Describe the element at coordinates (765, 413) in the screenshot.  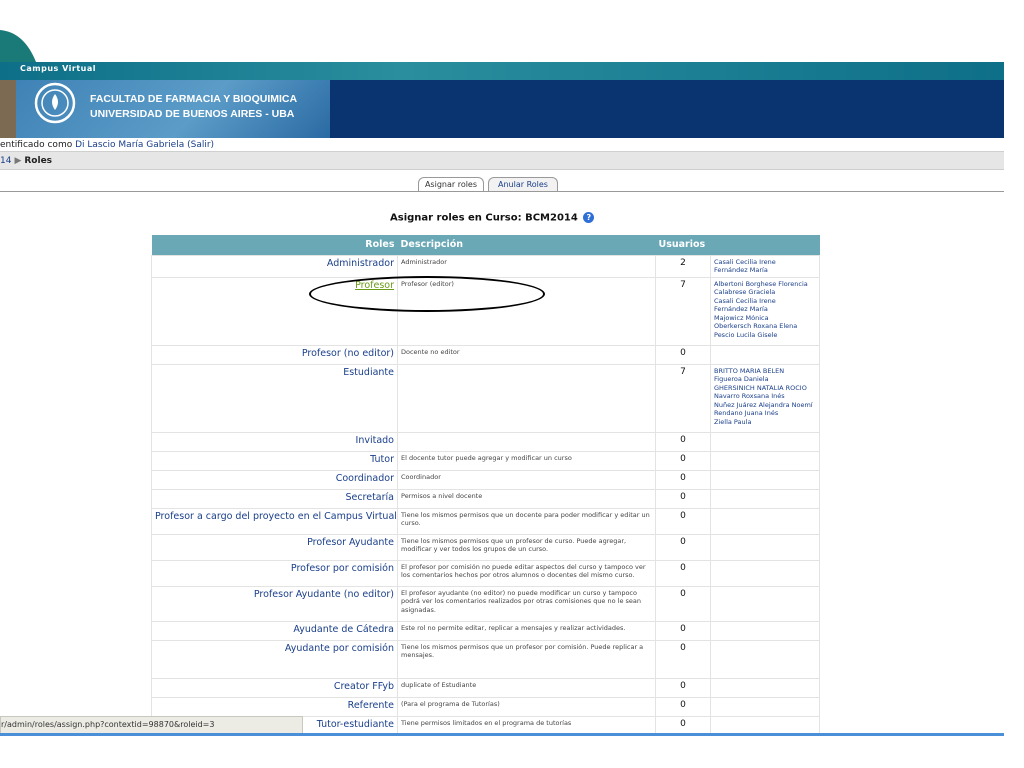
I see `user-link: Rendano Juana Inés` at that location.